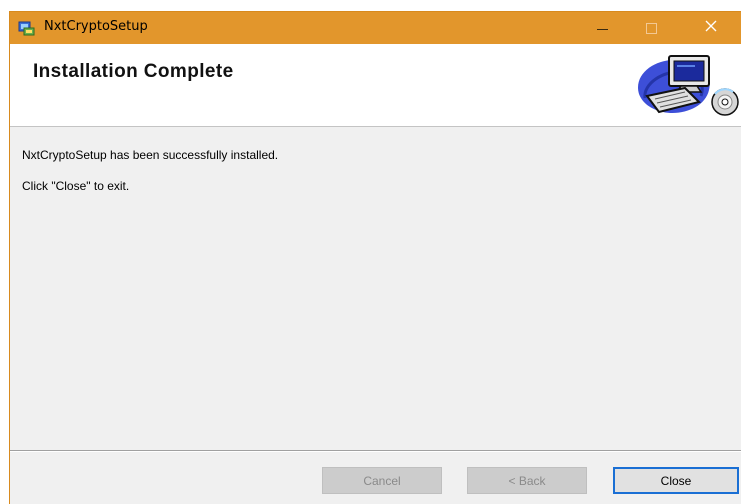 Image resolution: width=741 pixels, height=504 pixels. Describe the element at coordinates (375, 28) in the screenshot. I see `title-bar: NxtCryptoSetup` at that location.